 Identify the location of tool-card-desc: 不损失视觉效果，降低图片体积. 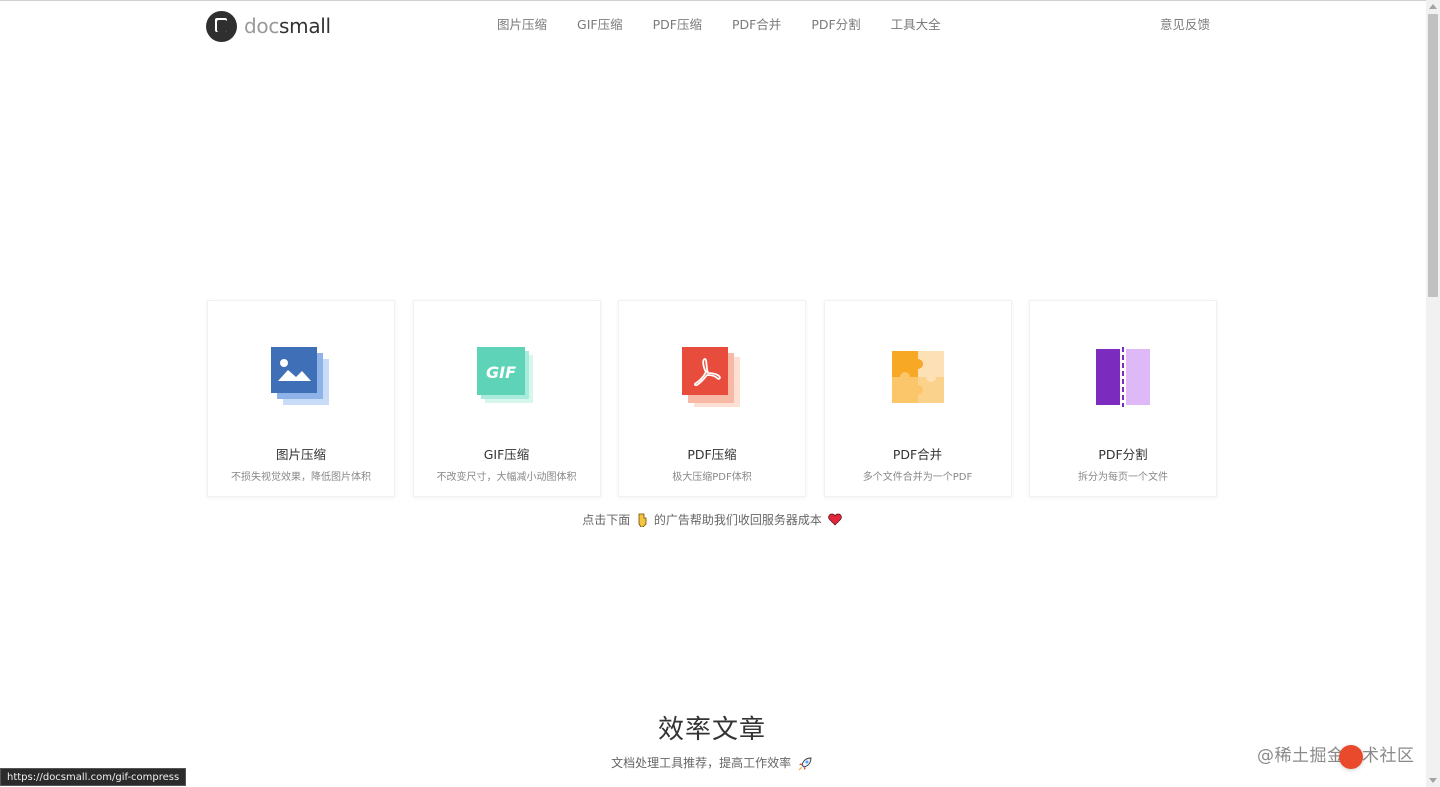
(301, 477).